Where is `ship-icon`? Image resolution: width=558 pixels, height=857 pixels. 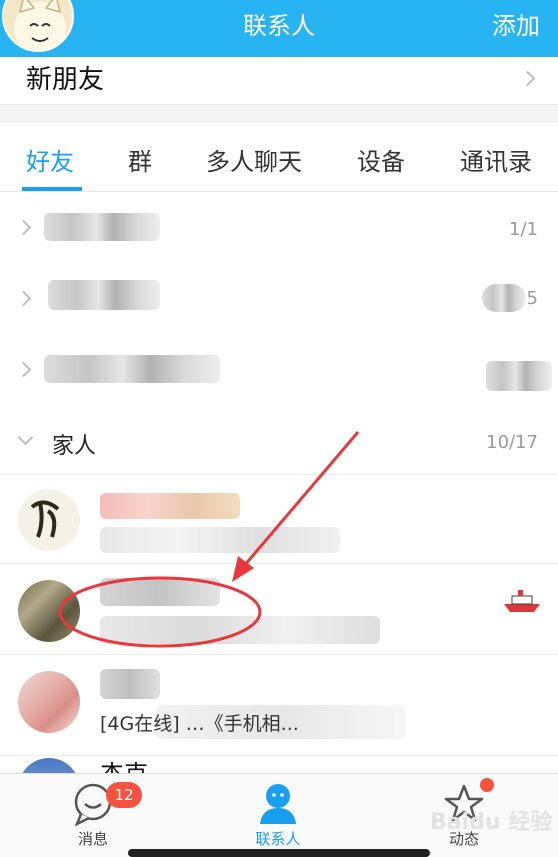
ship-icon is located at coordinates (522, 601).